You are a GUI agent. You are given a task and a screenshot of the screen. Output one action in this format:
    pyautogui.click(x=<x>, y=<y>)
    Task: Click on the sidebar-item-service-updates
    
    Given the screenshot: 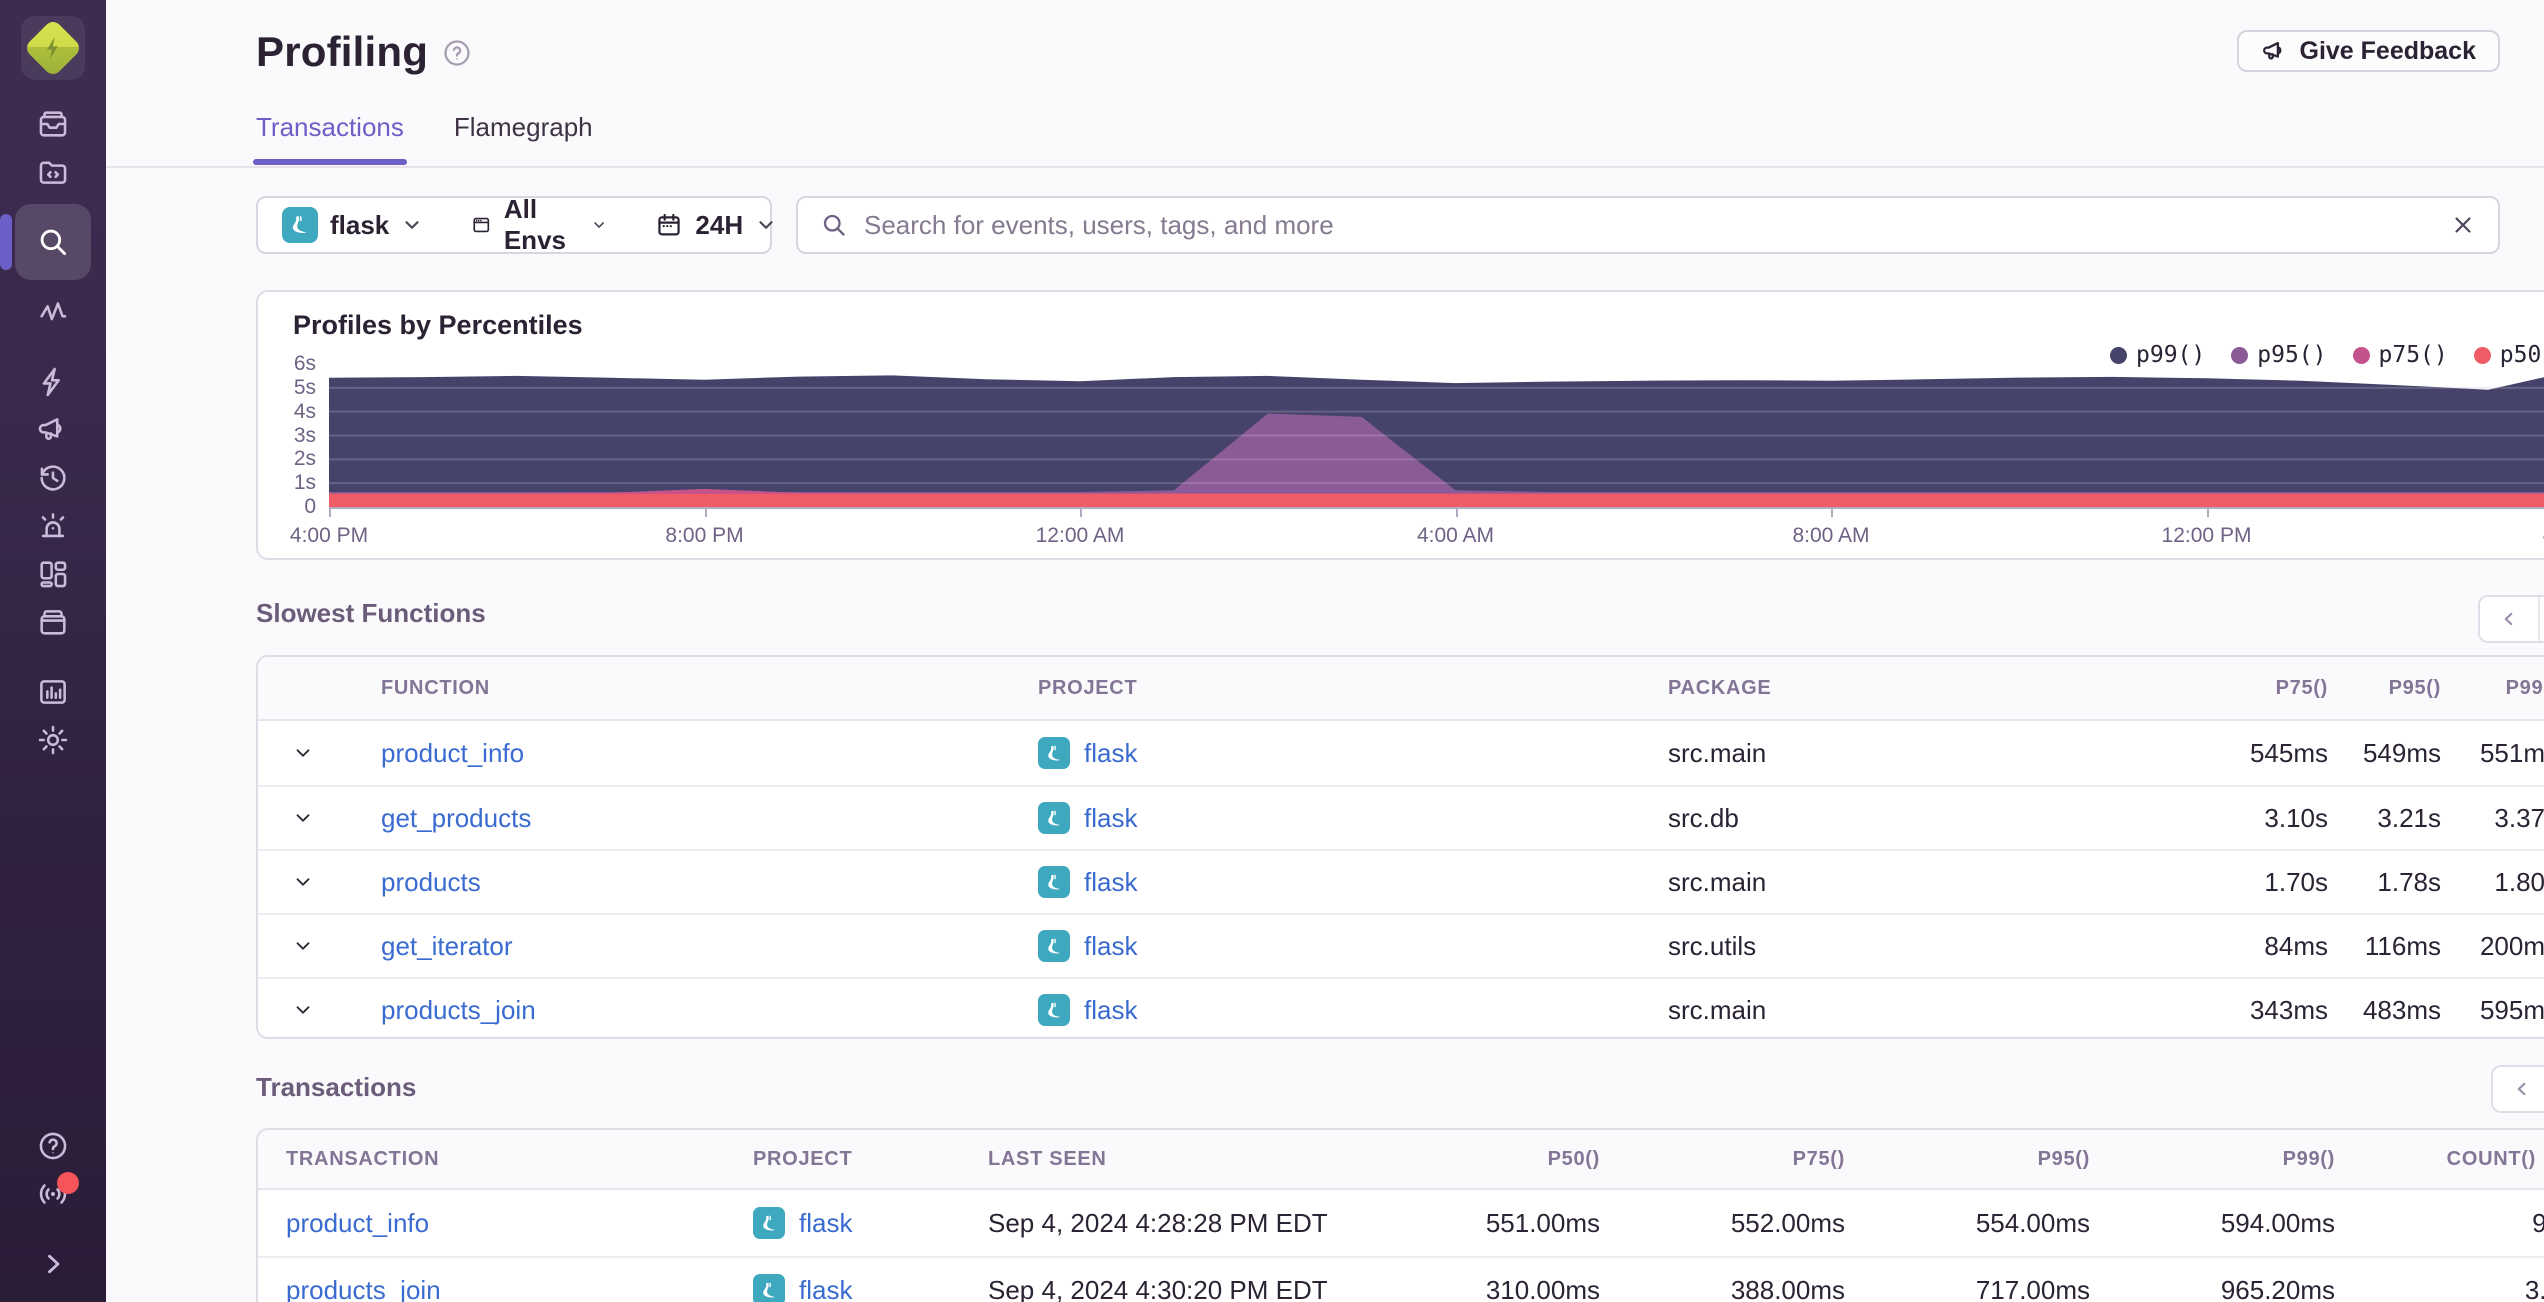 What is the action you would take?
    pyautogui.click(x=53, y=1194)
    